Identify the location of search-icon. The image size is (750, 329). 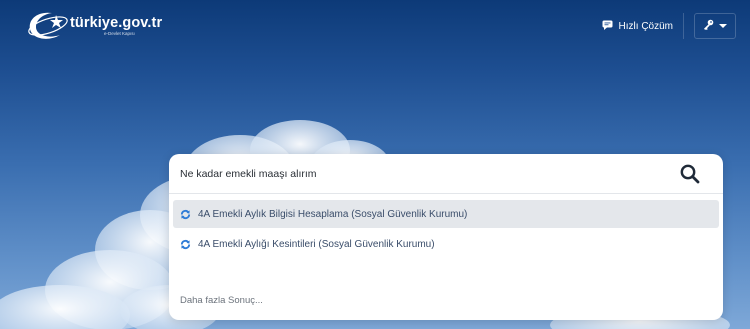
(690, 174).